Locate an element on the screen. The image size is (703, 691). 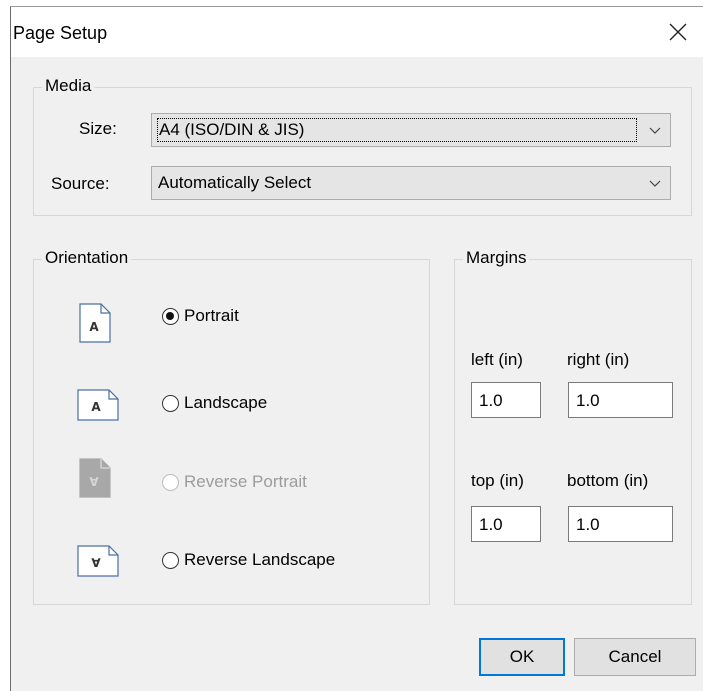
top-margin-value: 1.0 is located at coordinates (491, 524).